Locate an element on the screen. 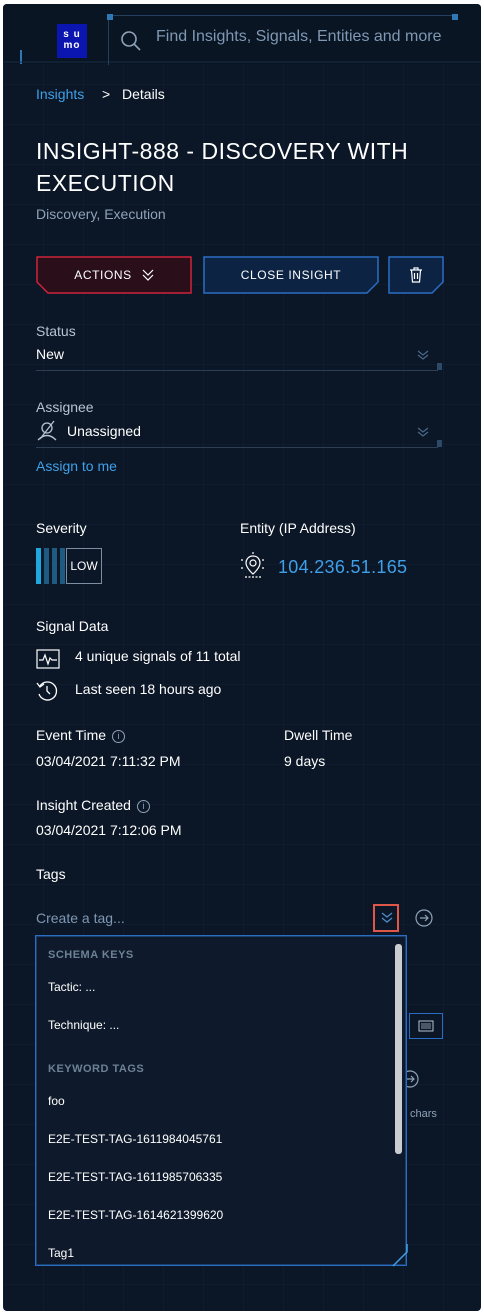  tag-option: E2E-TEST-TAG-1611985706335 is located at coordinates (135, 1177).